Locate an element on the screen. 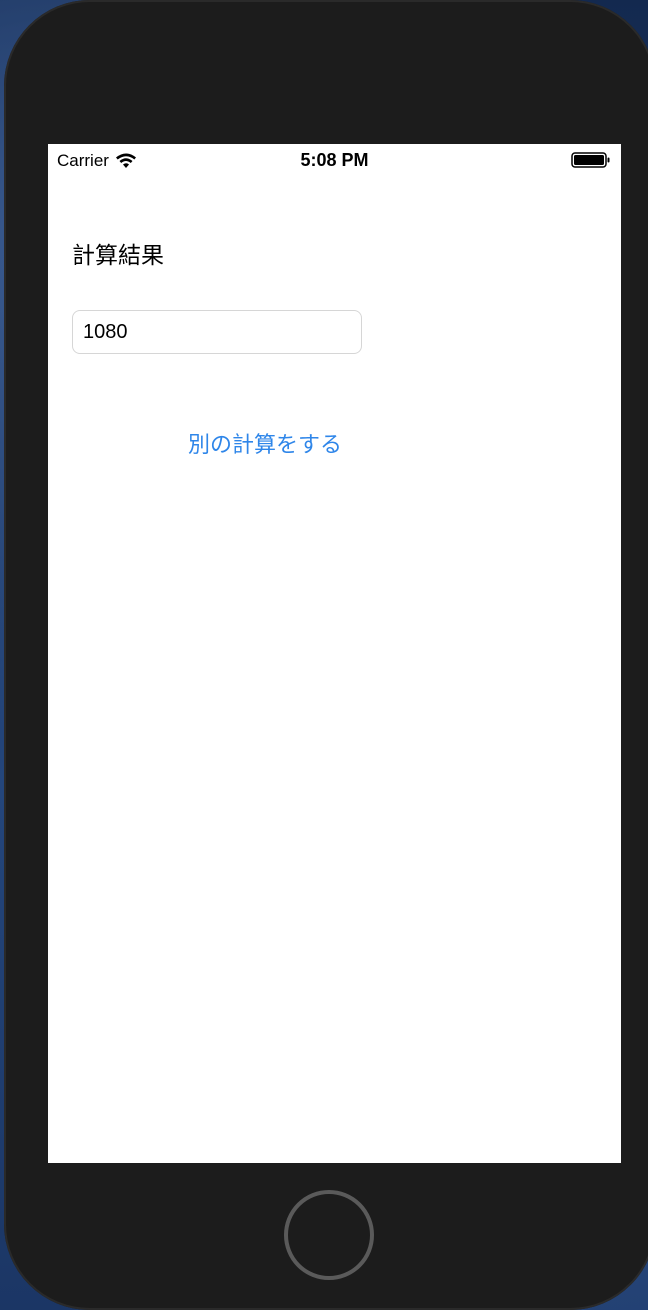 Image resolution: width=648 pixels, height=1310 pixels. result-value-field is located at coordinates (217, 332).